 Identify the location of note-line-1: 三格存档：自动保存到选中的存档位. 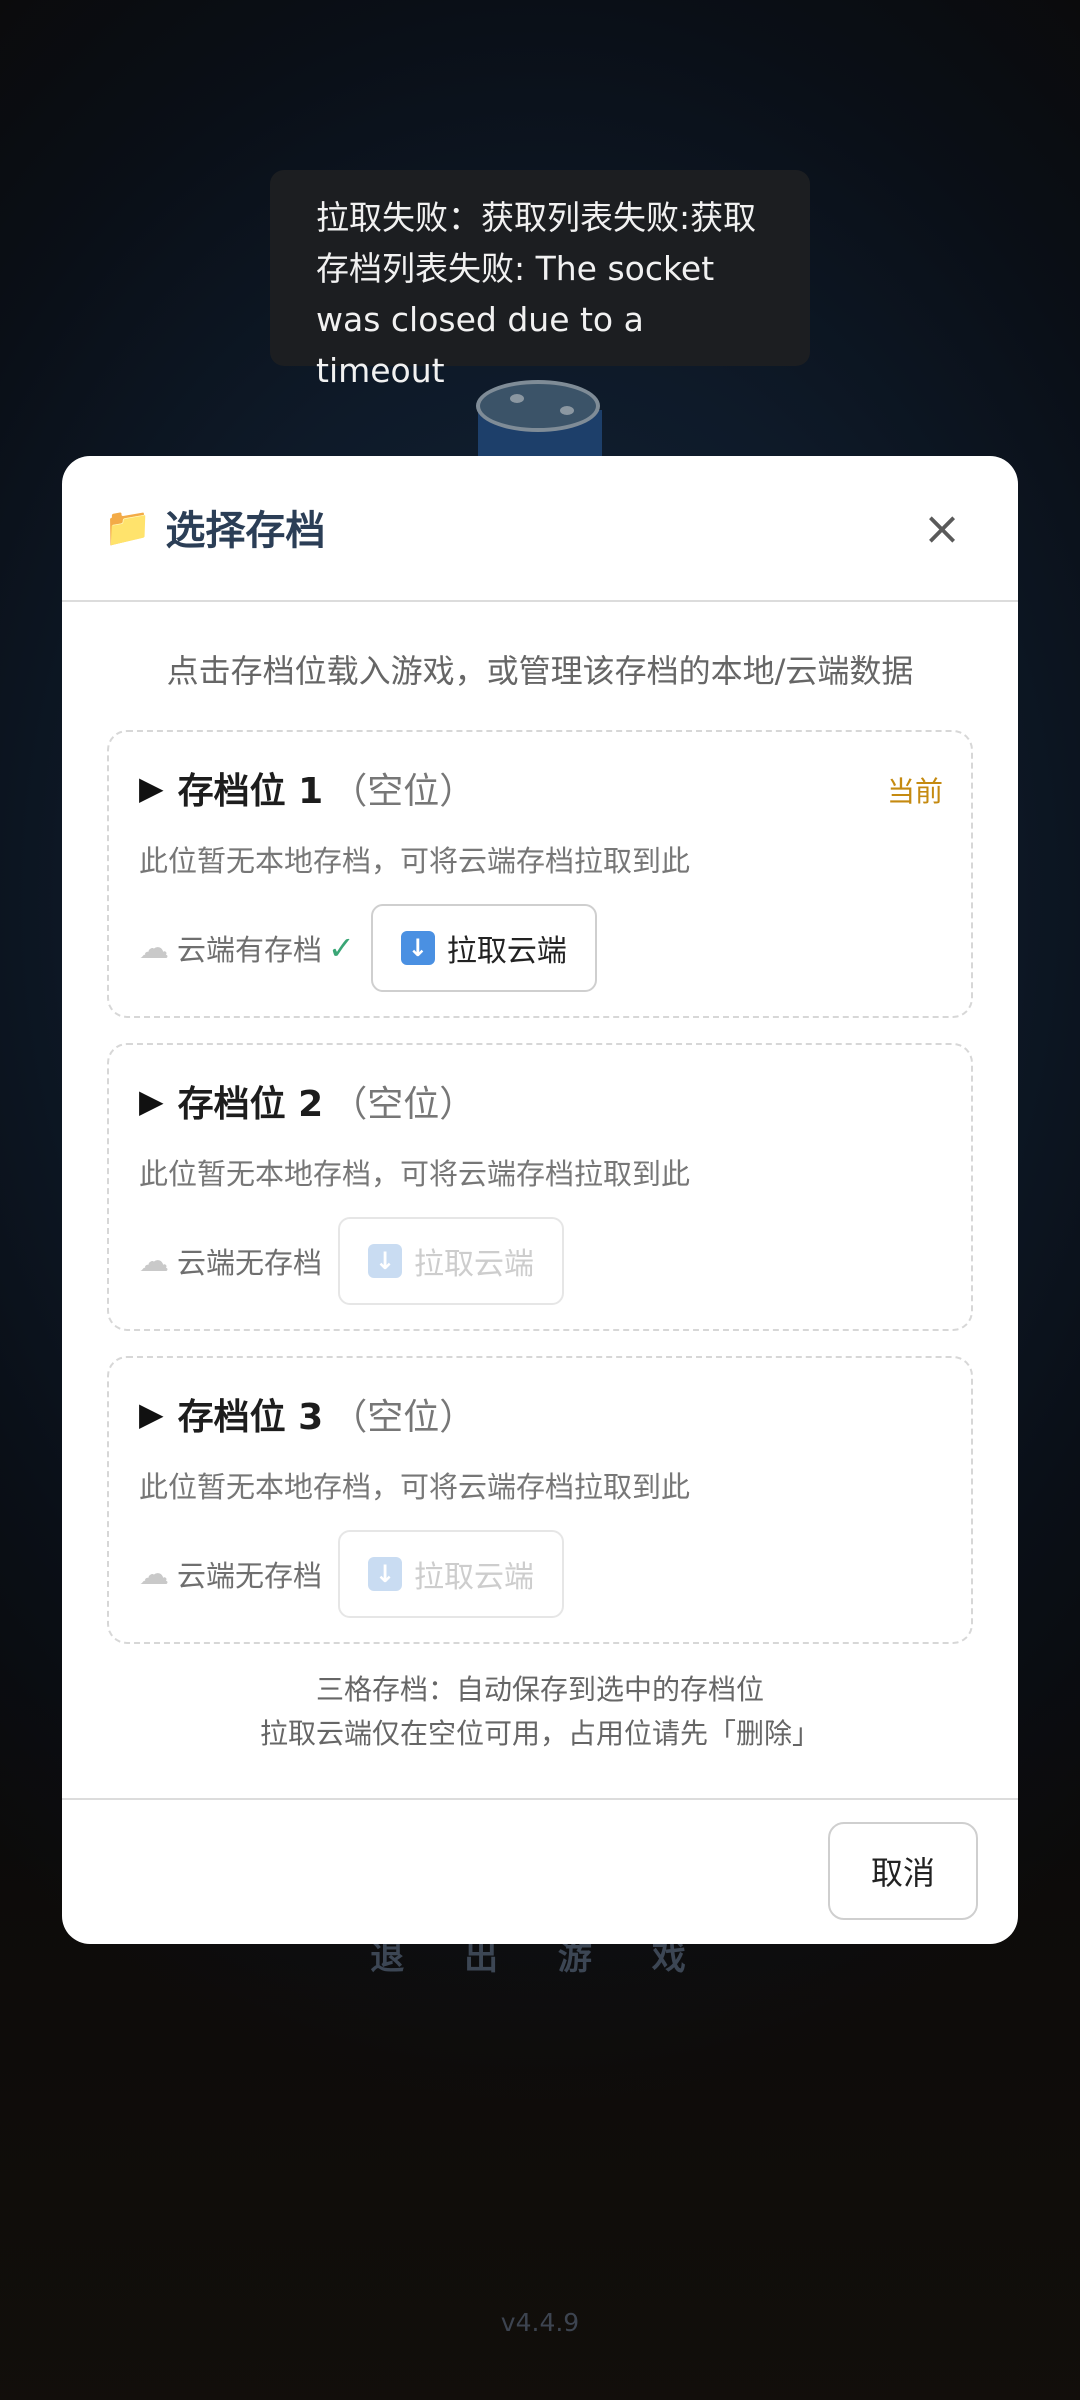
(539, 1689).